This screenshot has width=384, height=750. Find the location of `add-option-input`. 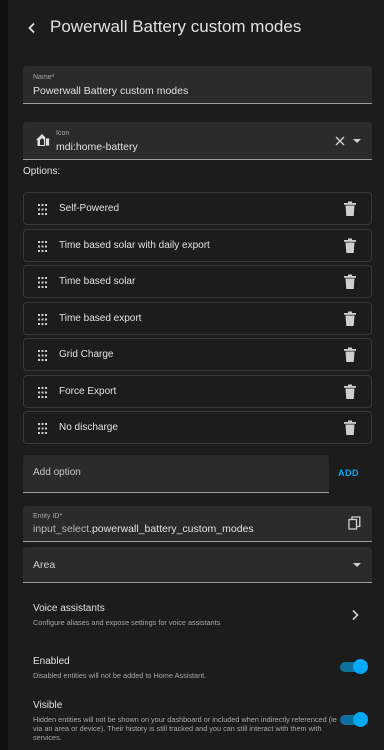

add-option-input is located at coordinates (173, 472).